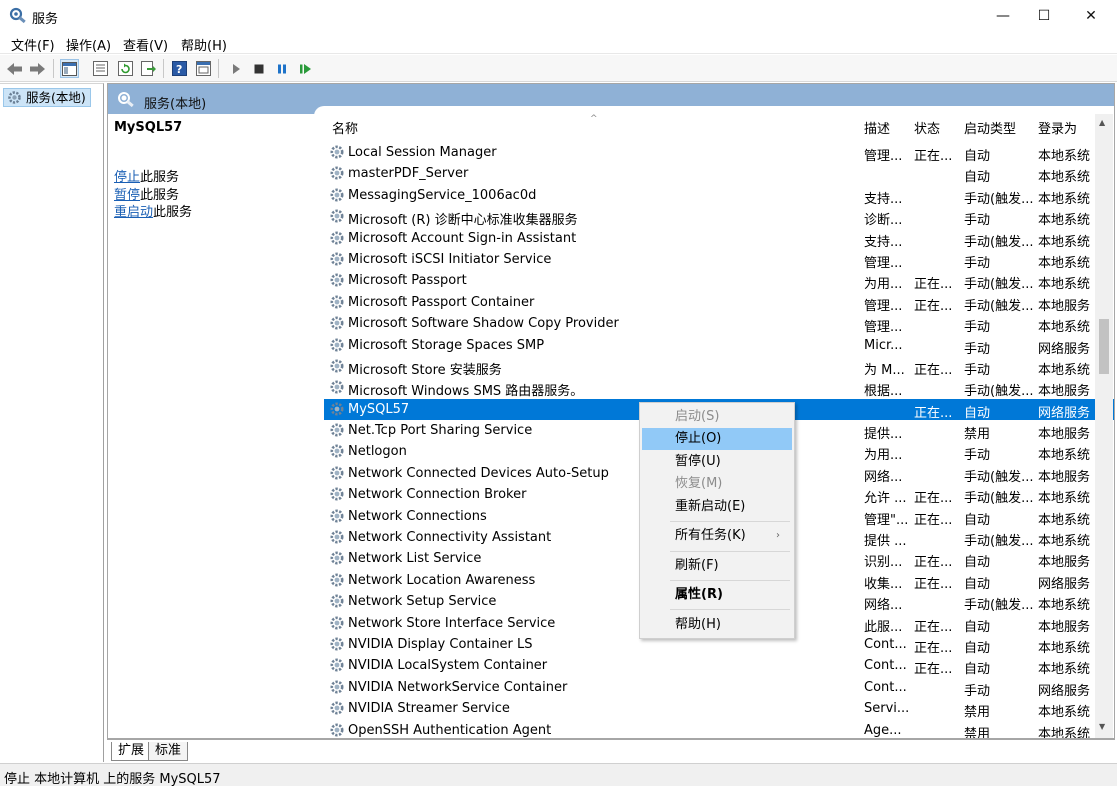 The image size is (1117, 786). Describe the element at coordinates (345, 129) in the screenshot. I see `column-header-name: 名称` at that location.